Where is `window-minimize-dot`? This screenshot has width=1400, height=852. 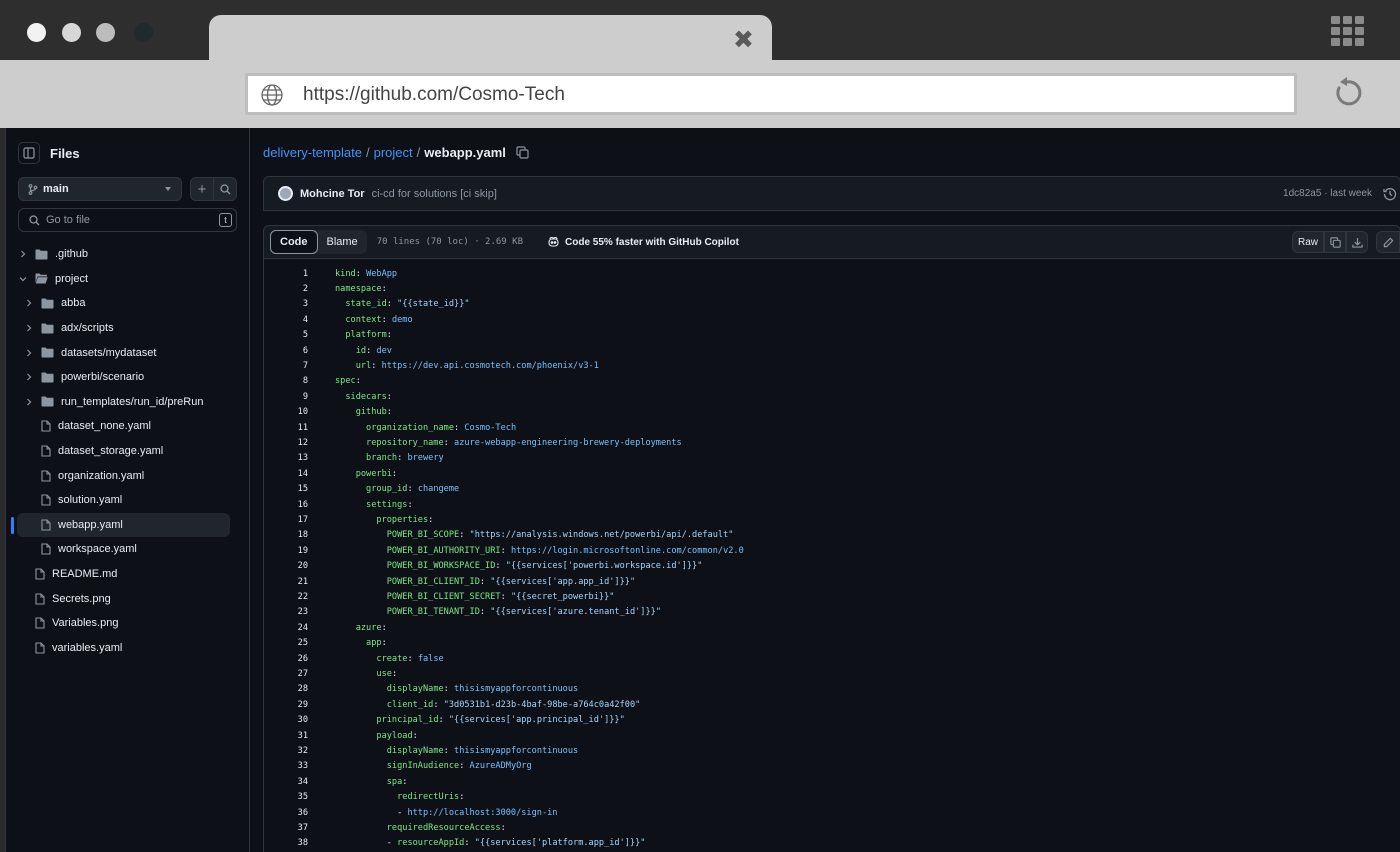
window-minimize-dot is located at coordinates (71, 32).